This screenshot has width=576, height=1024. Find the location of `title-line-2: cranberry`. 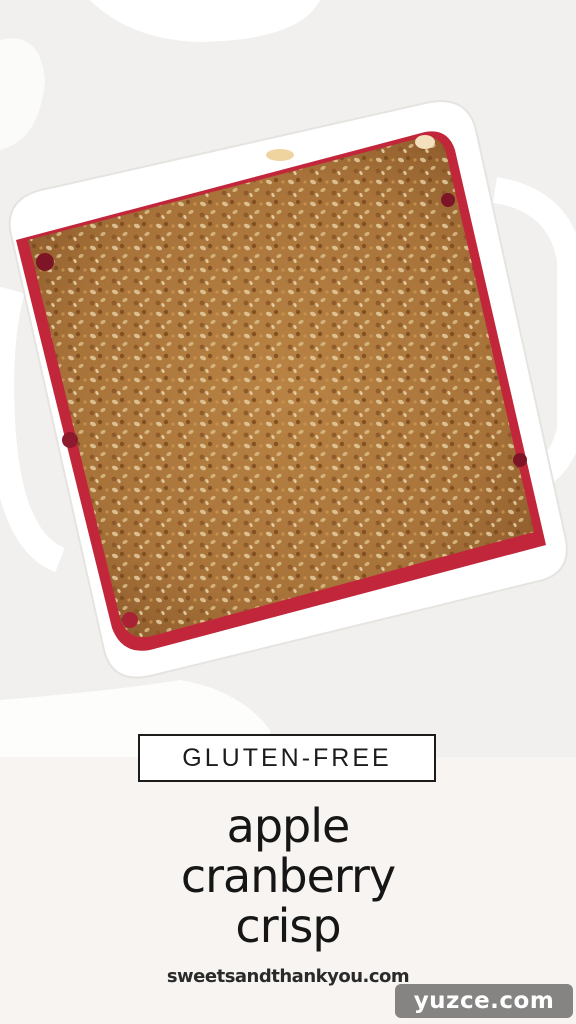

title-line-2: cranberry is located at coordinates (288, 876).